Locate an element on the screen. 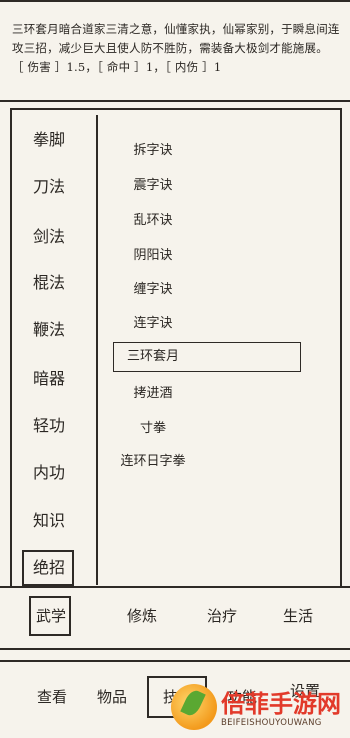  skill-item-selected: 三环套月 is located at coordinates (153, 357).